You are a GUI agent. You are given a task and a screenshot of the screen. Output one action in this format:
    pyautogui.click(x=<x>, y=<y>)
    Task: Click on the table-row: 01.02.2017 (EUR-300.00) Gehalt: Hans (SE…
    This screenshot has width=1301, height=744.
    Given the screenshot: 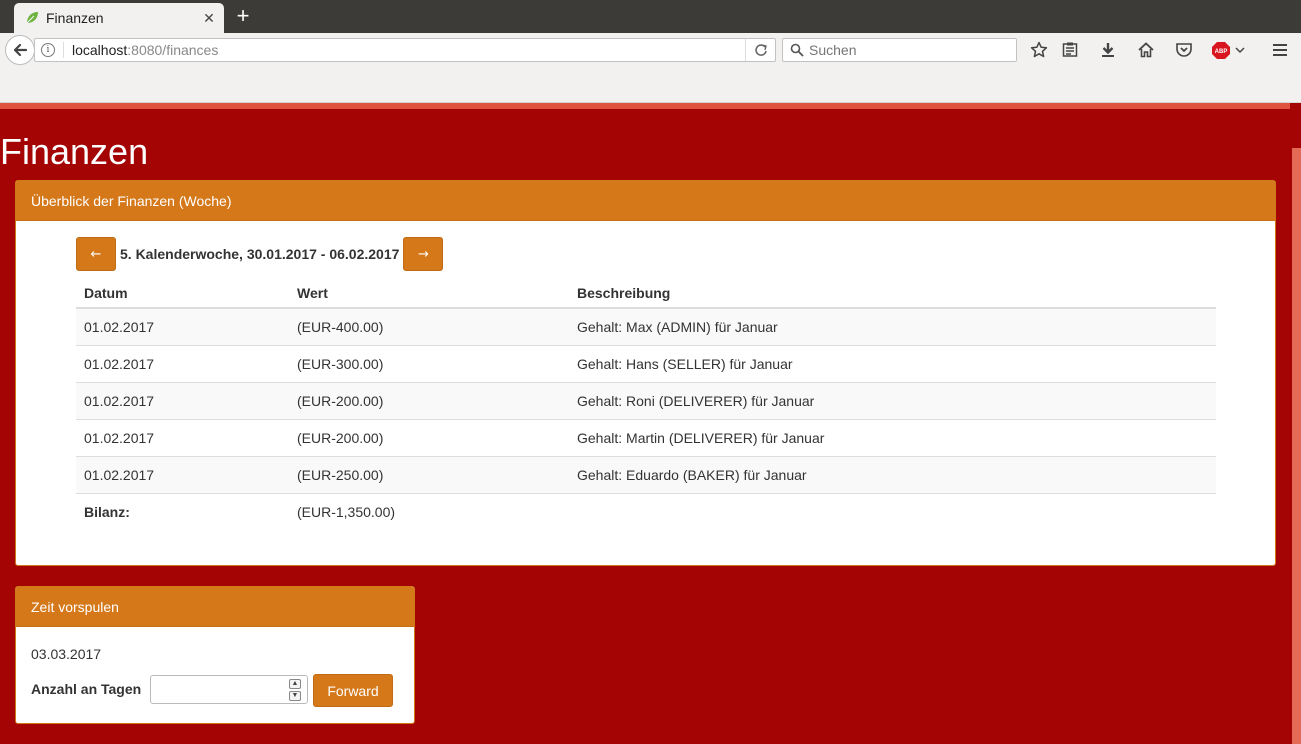 What is the action you would take?
    pyautogui.click(x=646, y=363)
    